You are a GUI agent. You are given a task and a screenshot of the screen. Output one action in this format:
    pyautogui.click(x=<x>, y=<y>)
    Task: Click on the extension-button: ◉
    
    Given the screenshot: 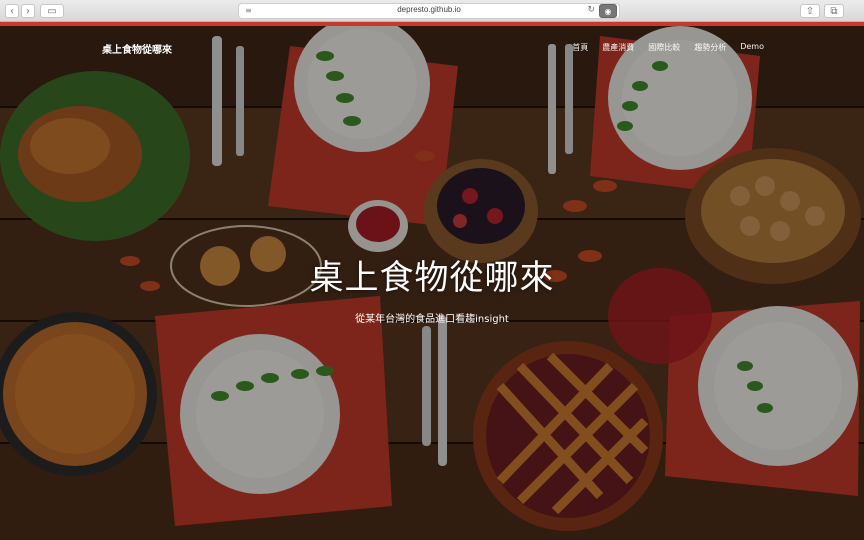 What is the action you would take?
    pyautogui.click(x=608, y=11)
    